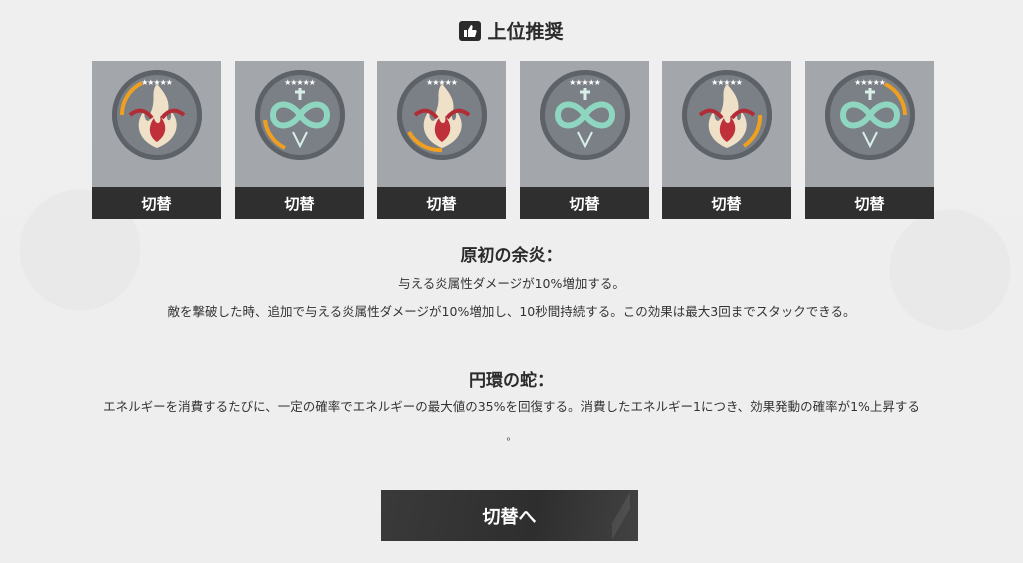  I want to click on switch-to-button: 切替へ, so click(509, 515).